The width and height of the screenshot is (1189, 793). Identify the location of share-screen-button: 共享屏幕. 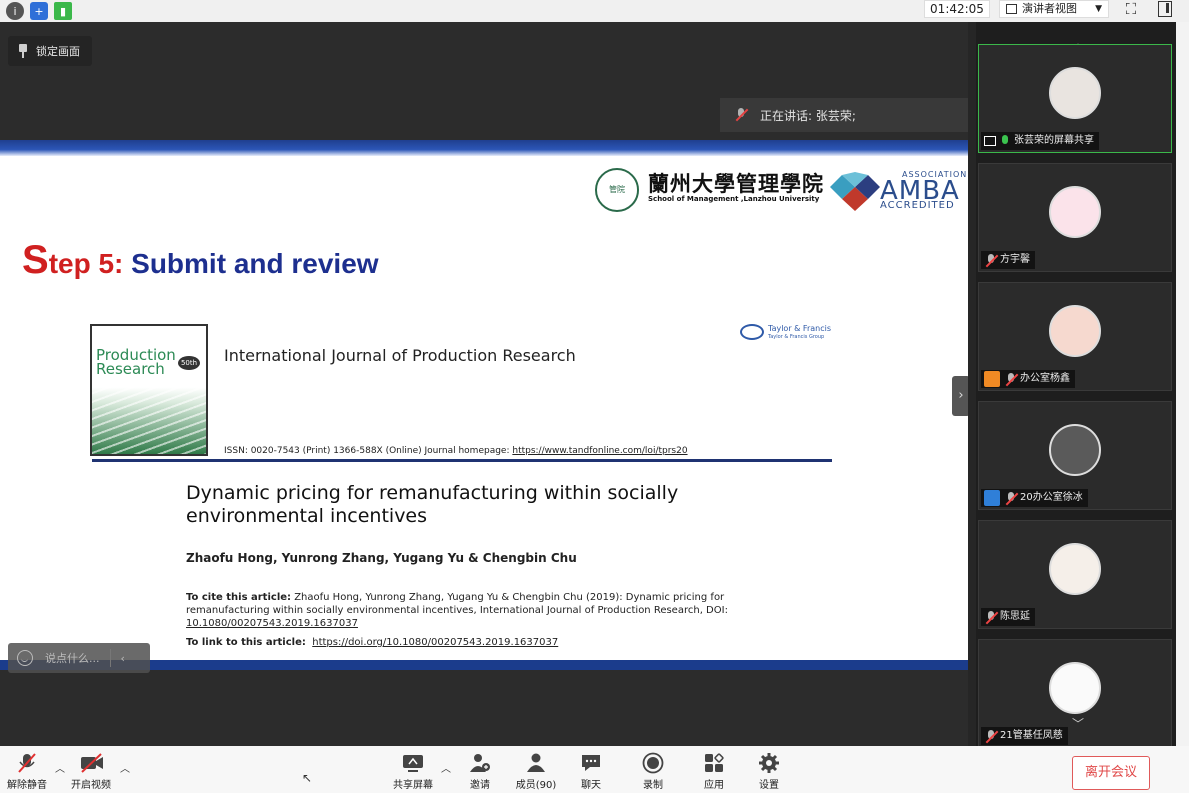
(413, 771).